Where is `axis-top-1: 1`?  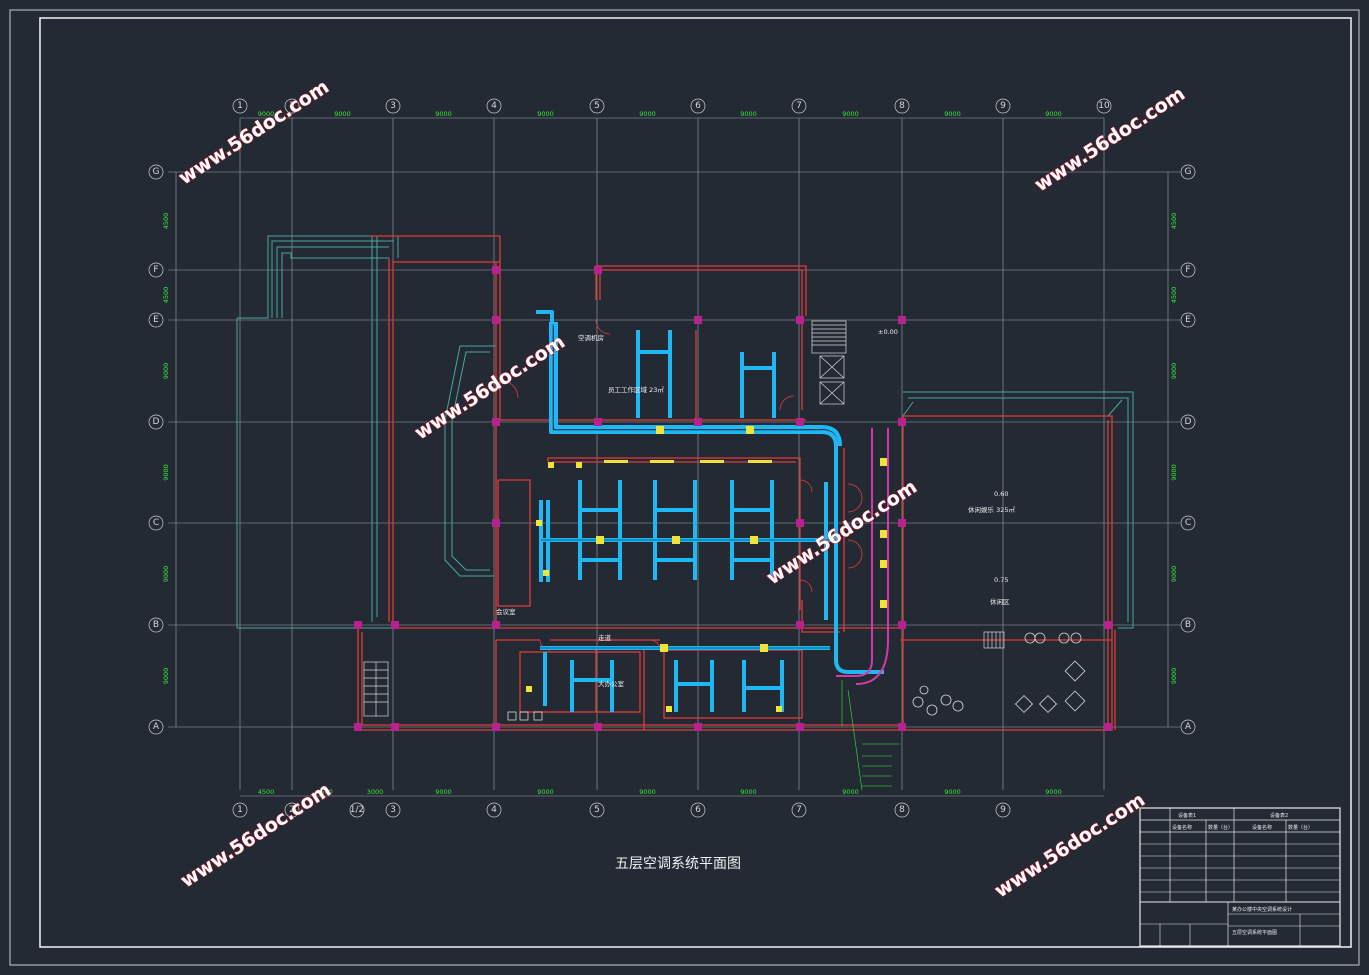
axis-top-1: 1 is located at coordinates (240, 106).